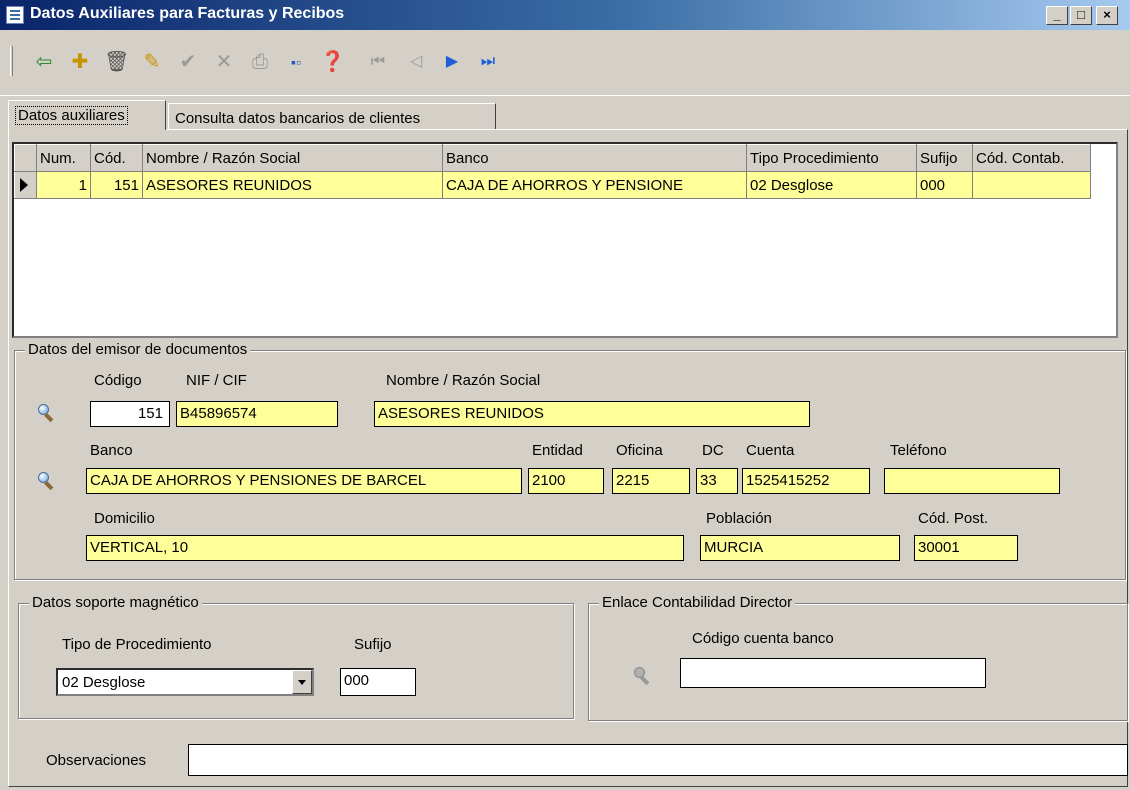 This screenshot has width=1130, height=790. What do you see at coordinates (944, 185) in the screenshot?
I see `cell-sufijo: 000` at bounding box center [944, 185].